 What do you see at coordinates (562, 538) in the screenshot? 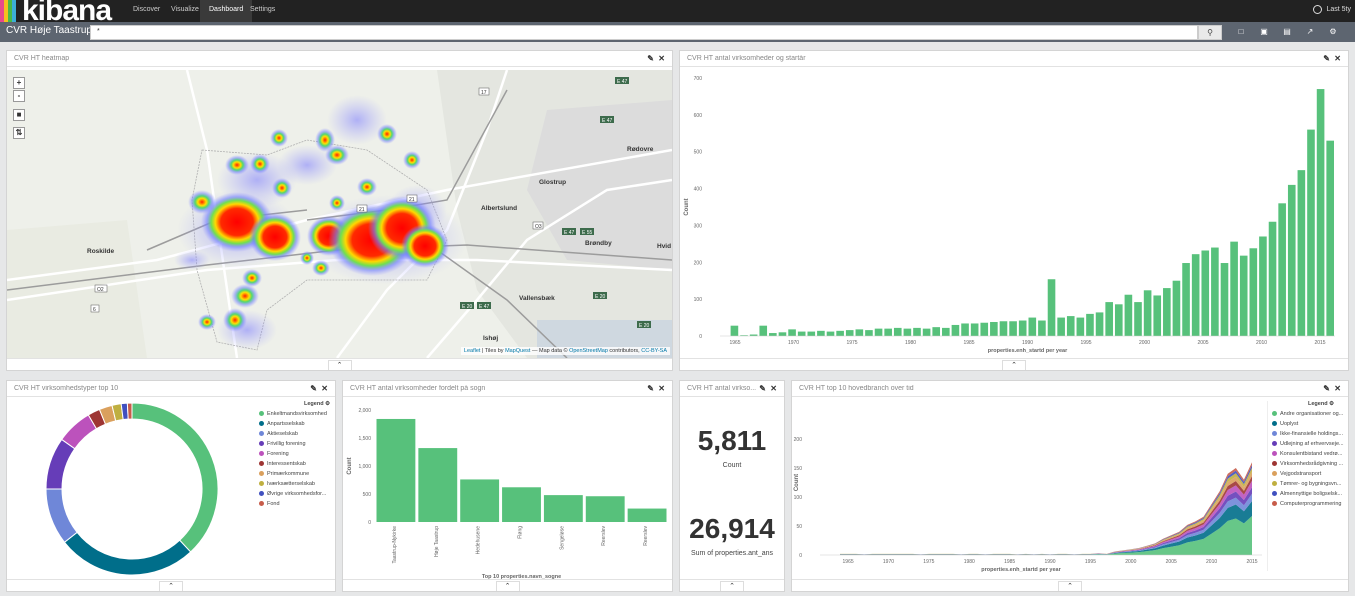
I see `x-tick-label: Sengeløse` at bounding box center [562, 538].